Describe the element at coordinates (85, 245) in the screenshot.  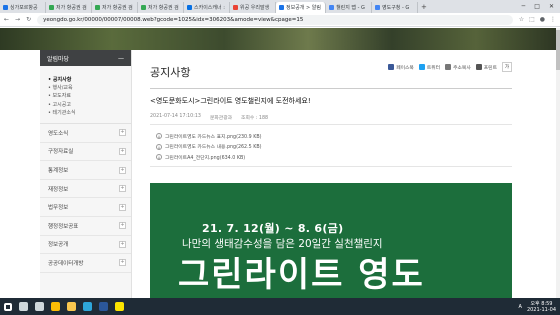
I see `sidebar-item: 정보공개 +` at that location.